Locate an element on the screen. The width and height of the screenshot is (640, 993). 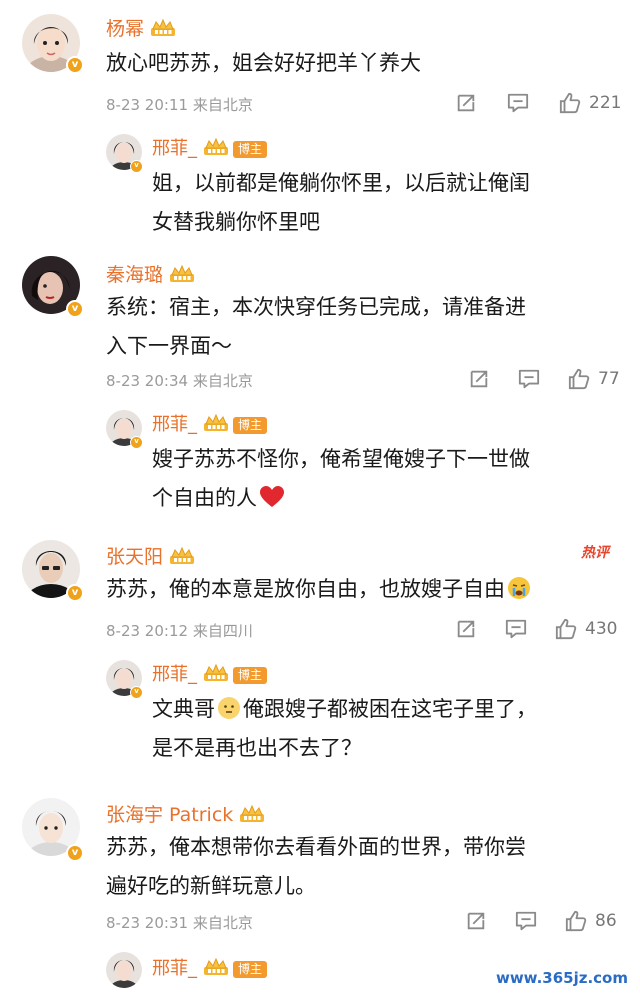
like-count: 77 is located at coordinates (609, 379).